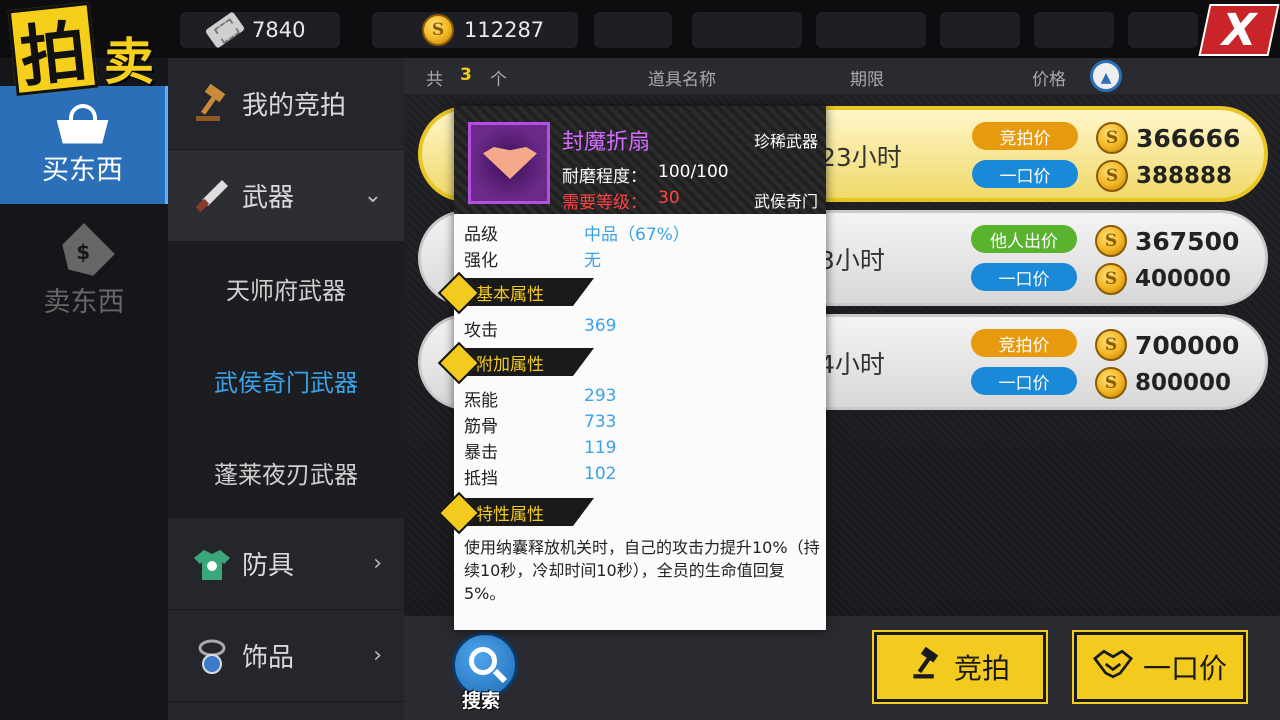  I want to click on grade-value: 中品（67%）, so click(637, 235).